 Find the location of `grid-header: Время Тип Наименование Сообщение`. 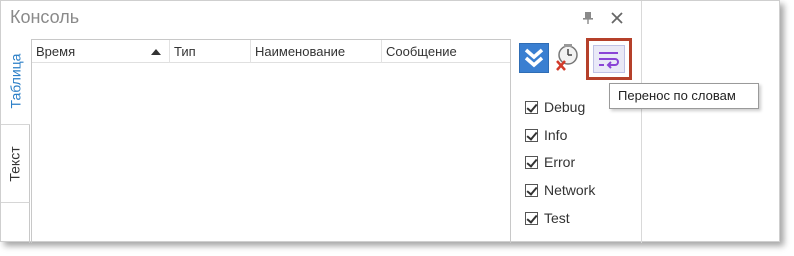

grid-header: Время Тип Наименование Сообщение is located at coordinates (271, 51).